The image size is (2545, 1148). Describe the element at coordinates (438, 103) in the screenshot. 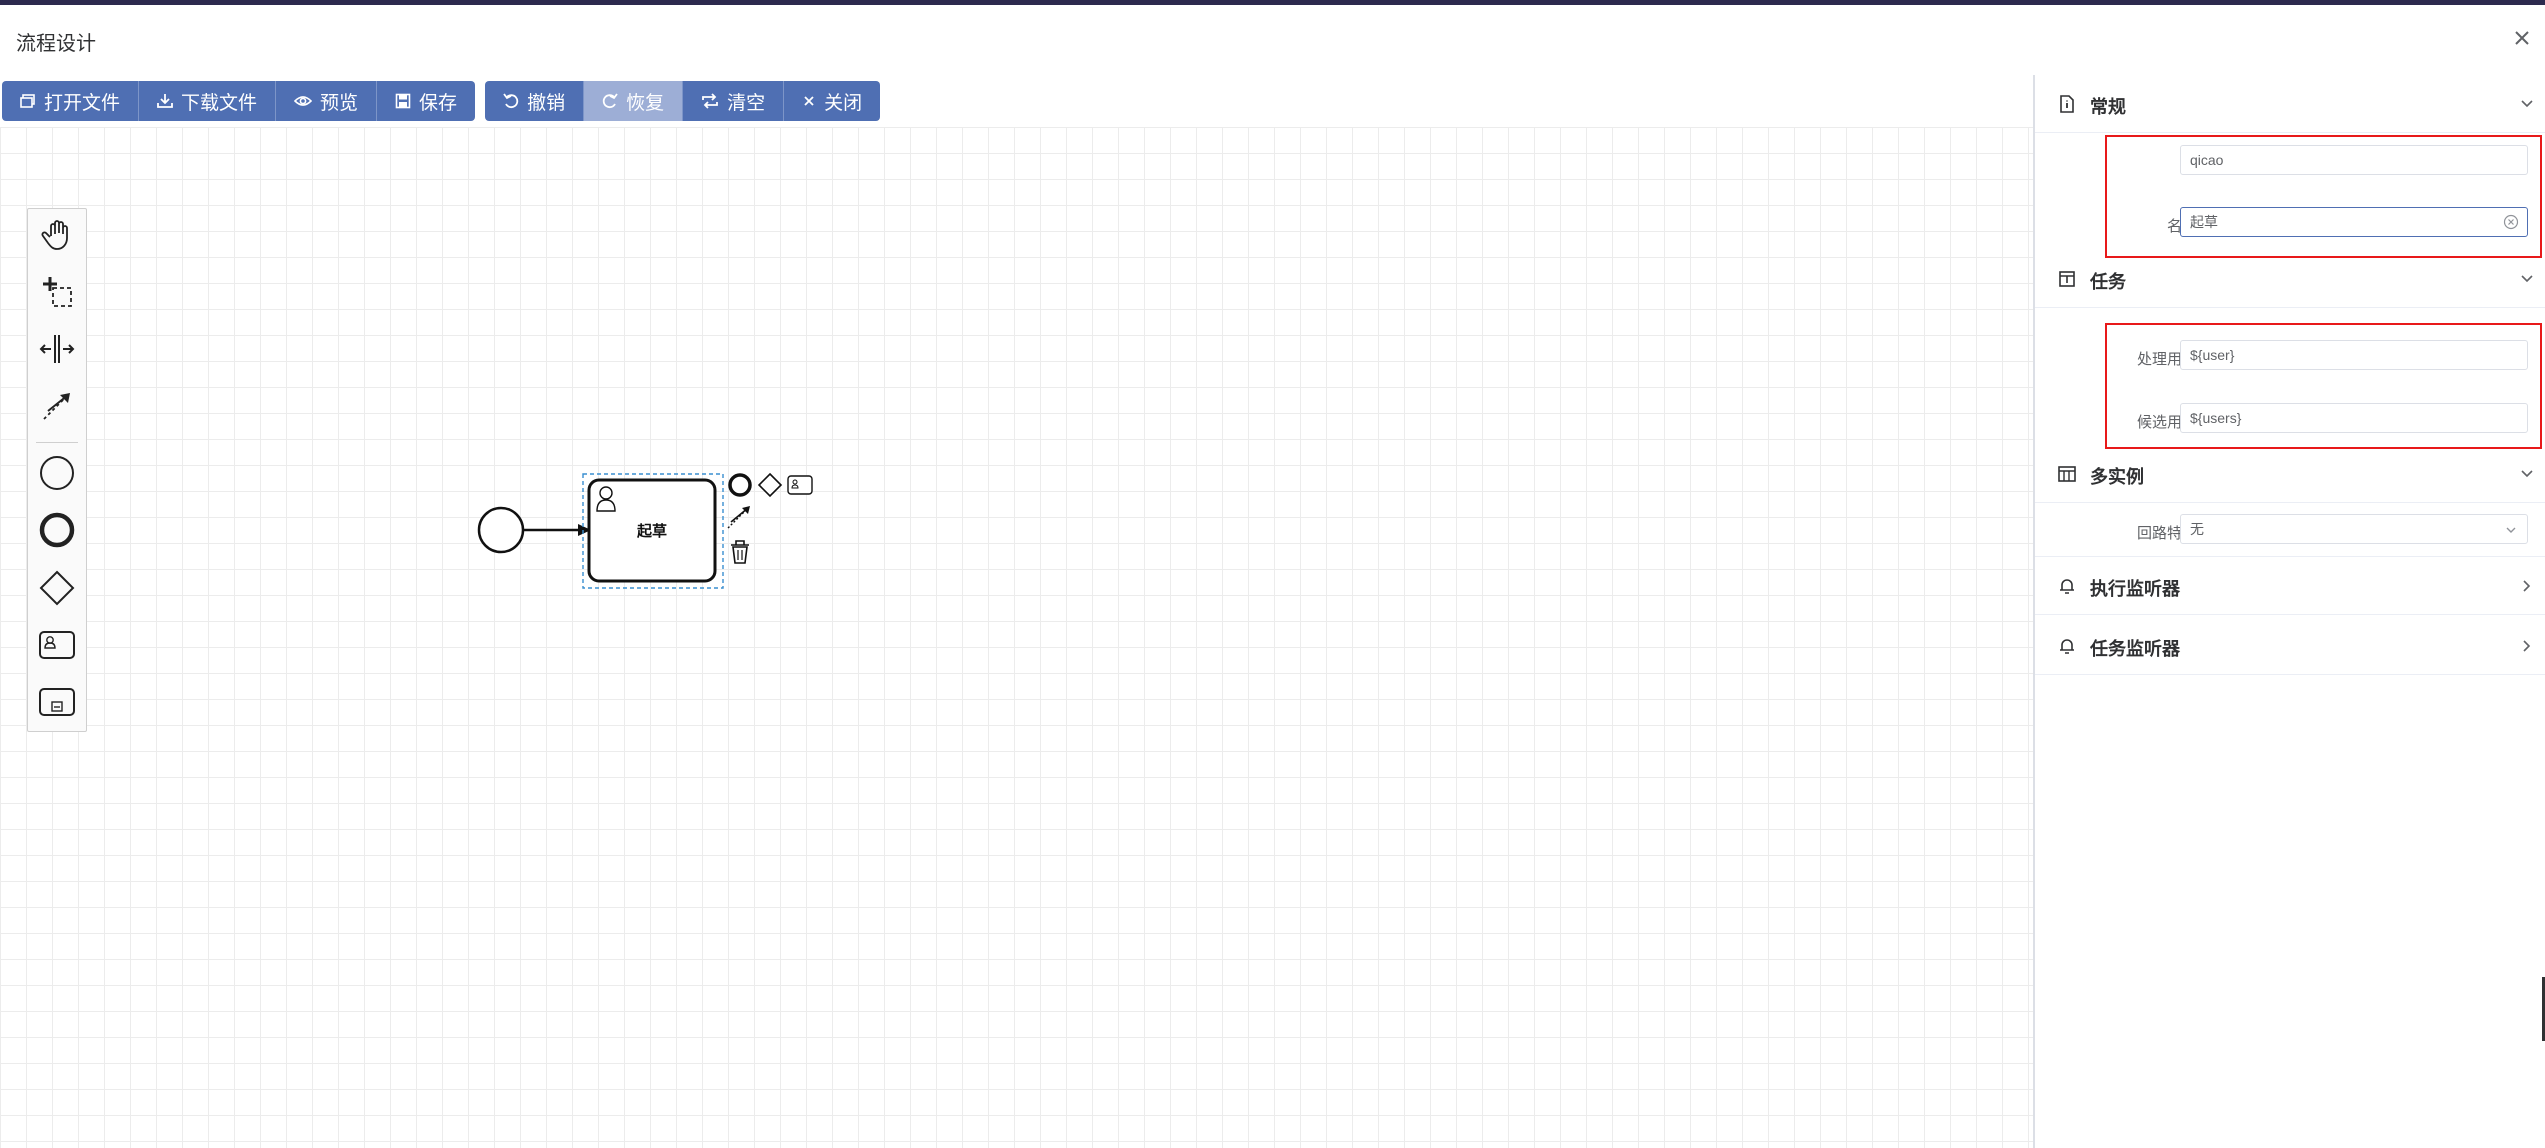

I see `save-label: 保存` at that location.